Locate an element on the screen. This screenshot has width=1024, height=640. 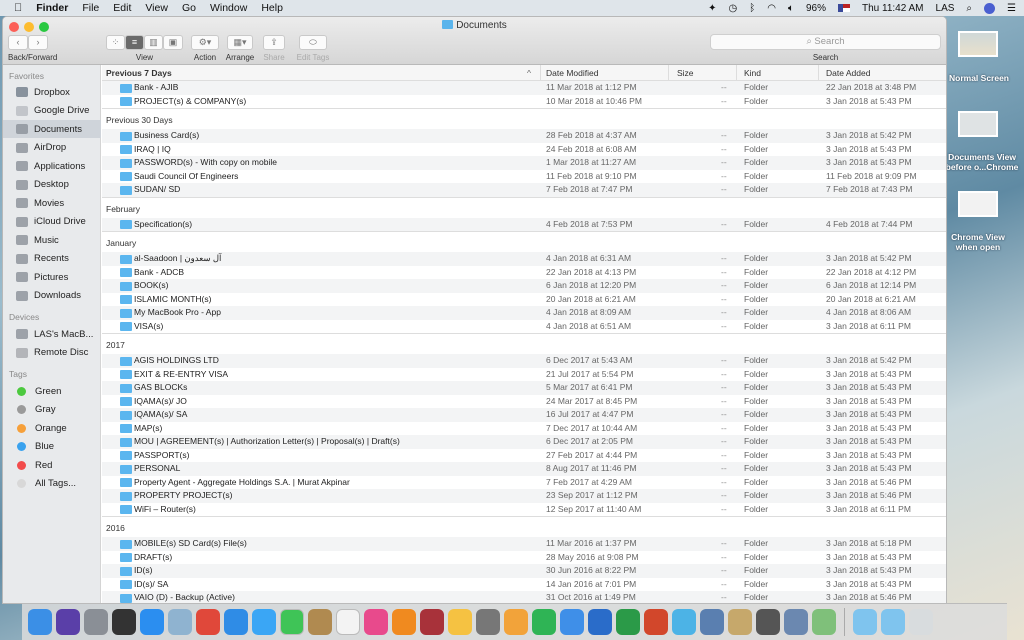
bluetooth-icon: ᛒ is located at coordinates (752, 8).